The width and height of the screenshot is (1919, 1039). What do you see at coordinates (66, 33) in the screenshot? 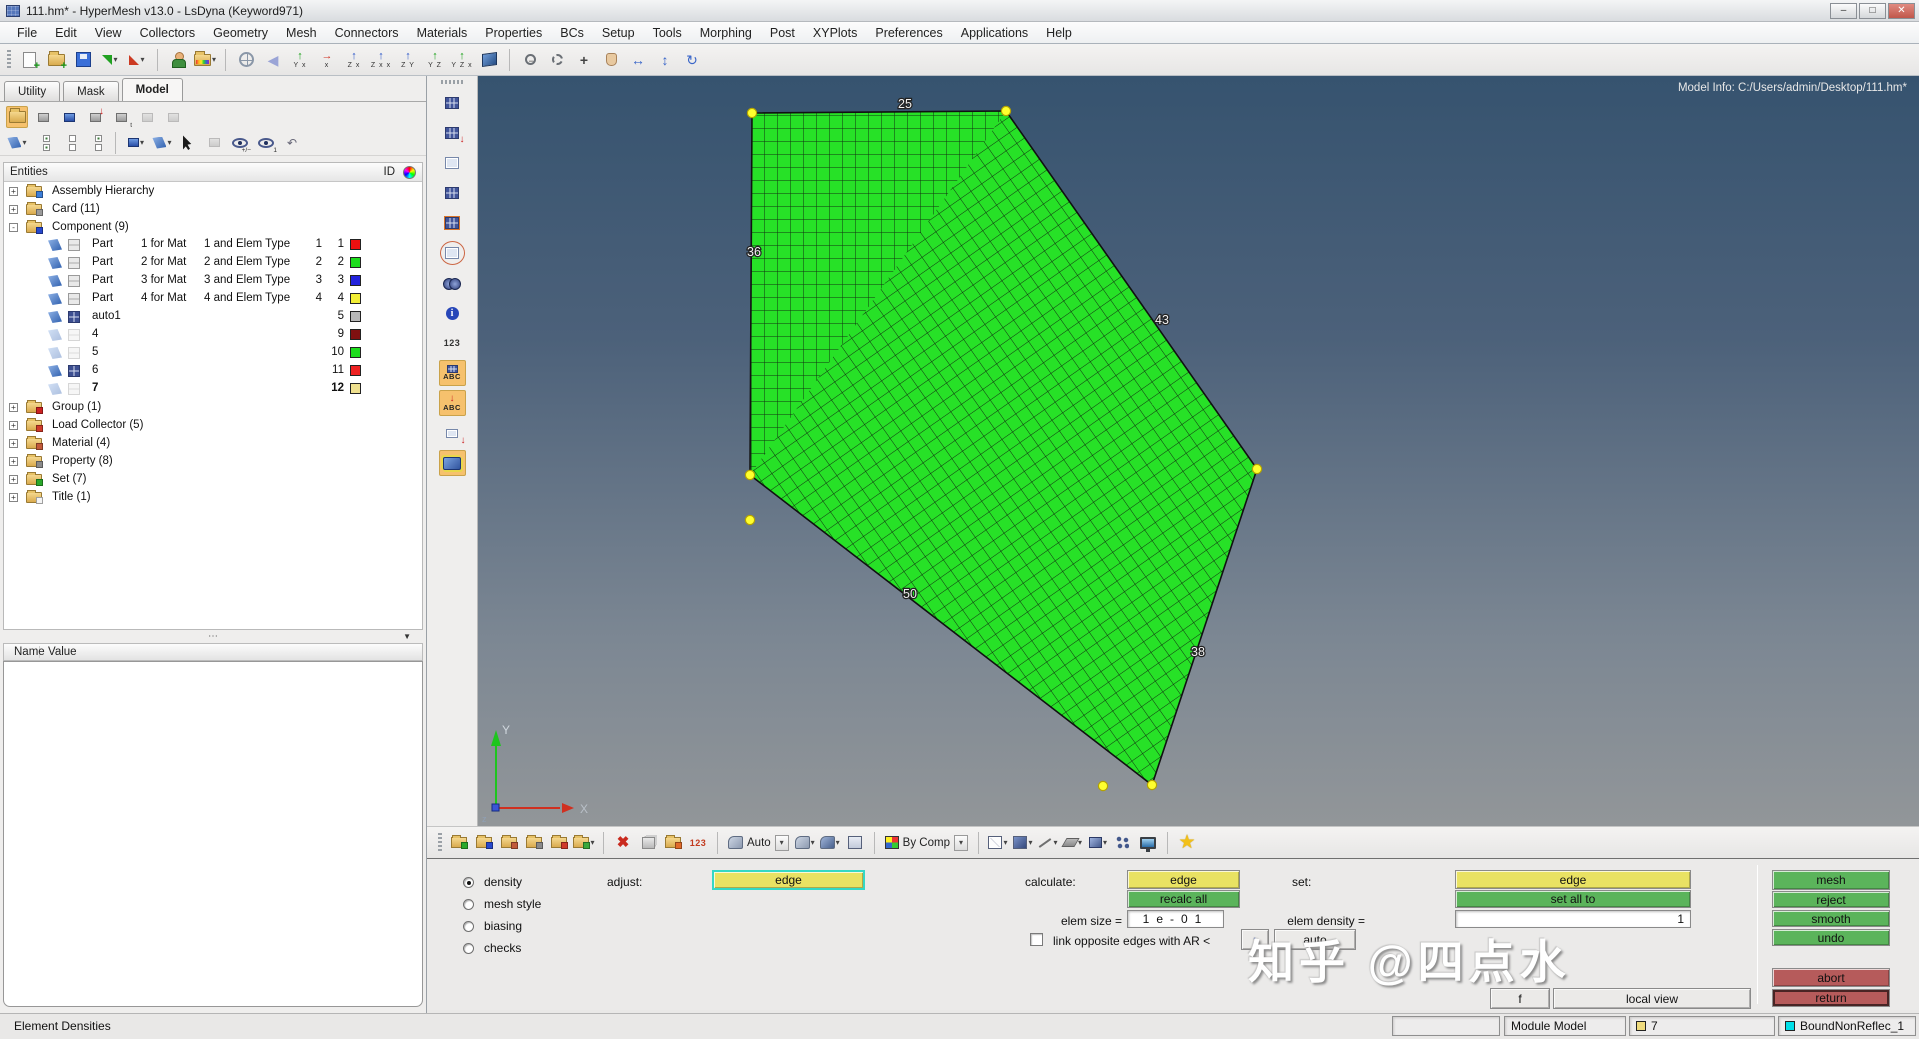
I see `menu-item-edit: Edit` at bounding box center [66, 33].